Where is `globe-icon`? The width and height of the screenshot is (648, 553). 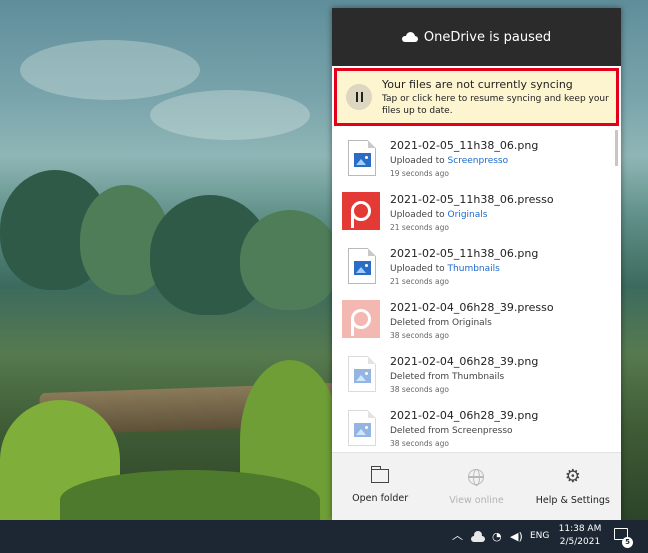
globe-icon is located at coordinates (476, 477).